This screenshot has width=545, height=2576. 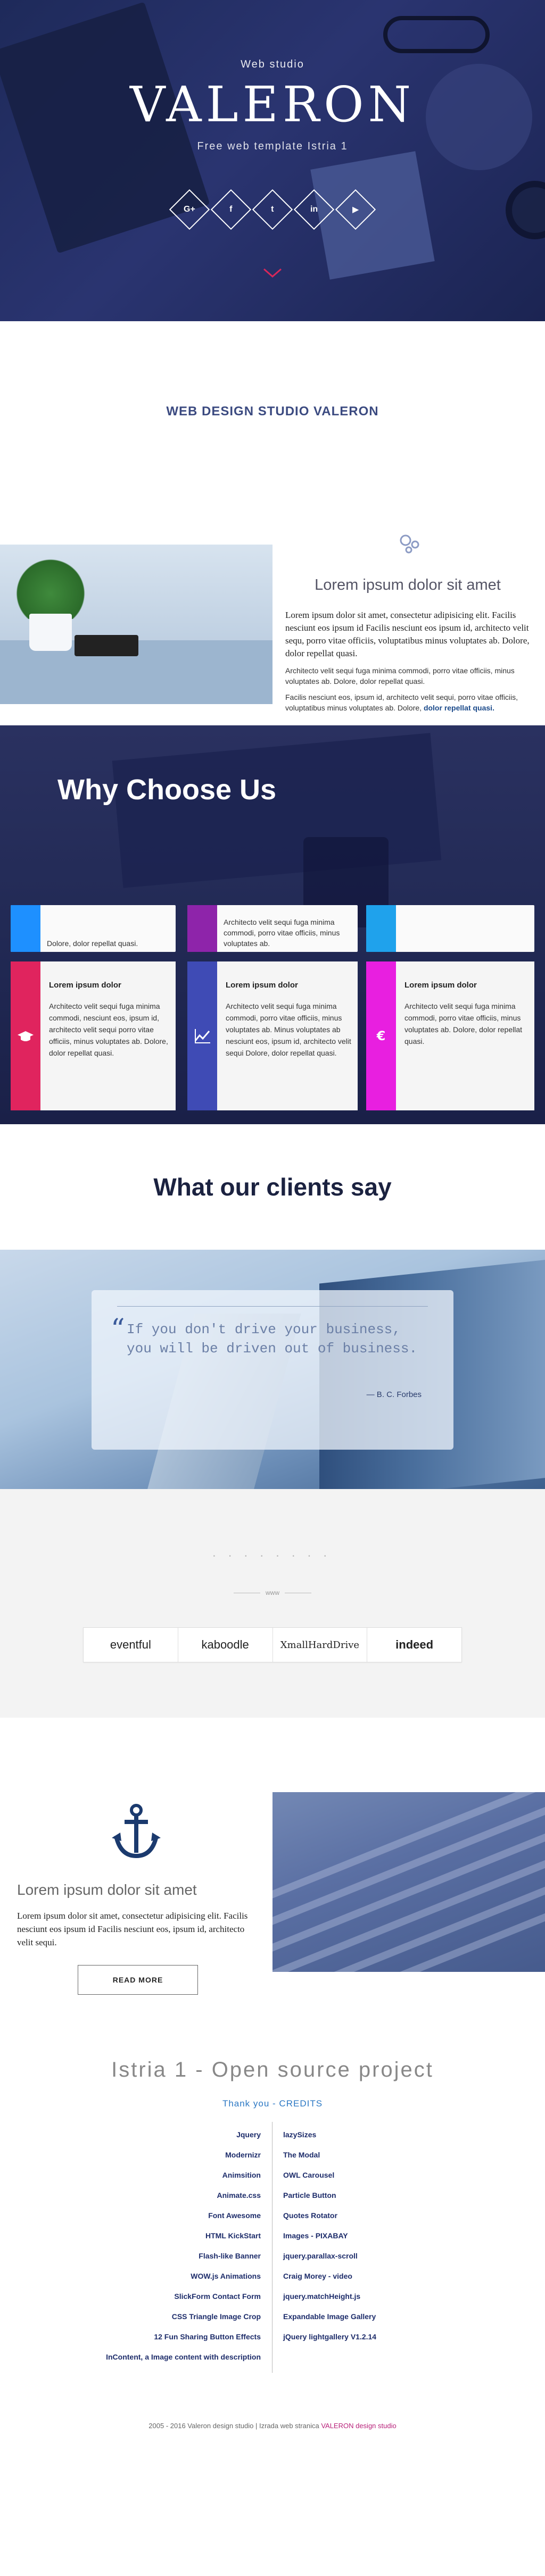 What do you see at coordinates (371, 2336) in the screenshot?
I see `credit-link: jQuery lightgallery V1.2.14` at bounding box center [371, 2336].